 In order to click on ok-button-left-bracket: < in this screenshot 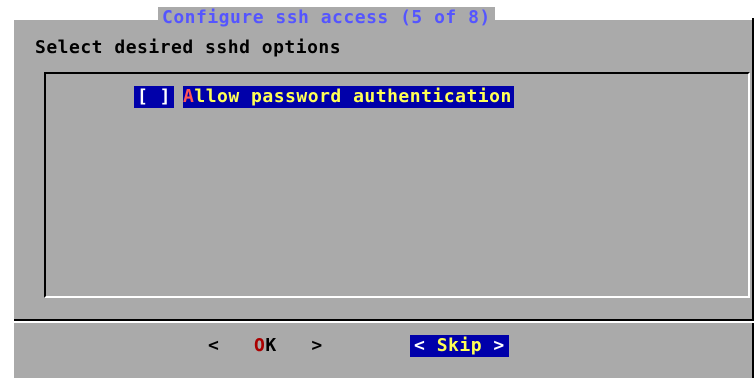, I will do `click(214, 345)`.